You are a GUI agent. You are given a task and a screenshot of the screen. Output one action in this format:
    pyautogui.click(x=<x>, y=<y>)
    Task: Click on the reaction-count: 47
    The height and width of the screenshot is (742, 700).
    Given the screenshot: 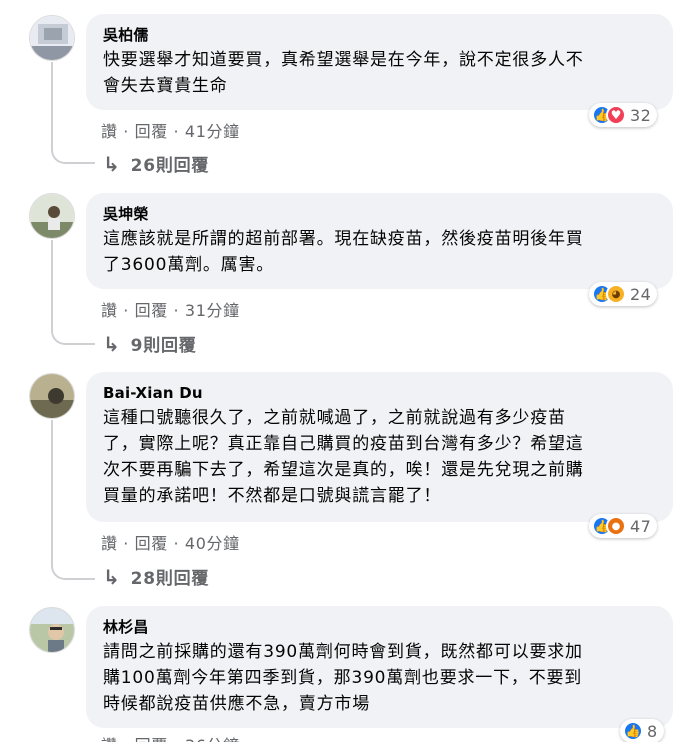 What is the action you would take?
    pyautogui.click(x=641, y=526)
    